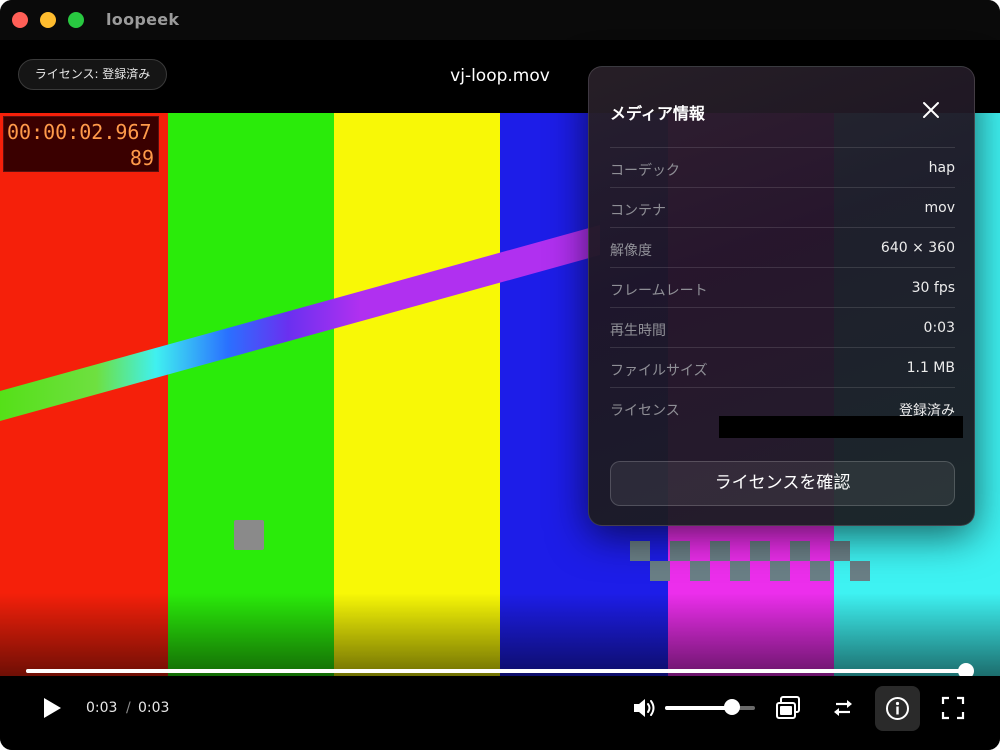 The image size is (1000, 750). Describe the element at coordinates (500, 634) in the screenshot. I see `bottom-fade` at that location.